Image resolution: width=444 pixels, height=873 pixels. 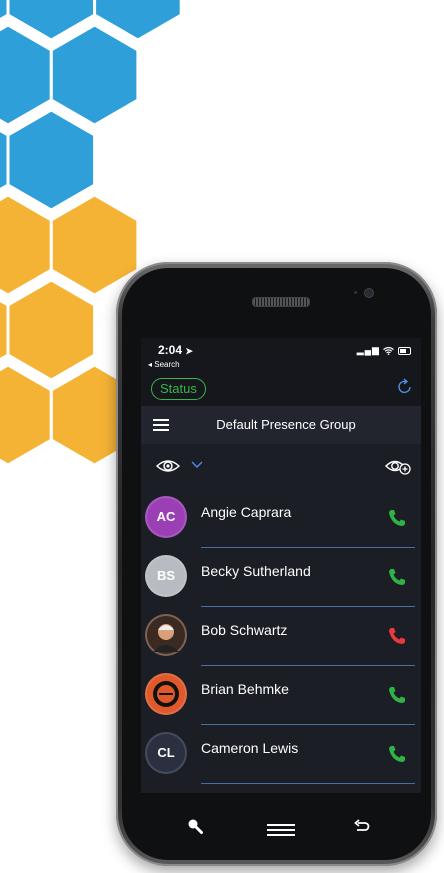 What do you see at coordinates (404, 350) in the screenshot?
I see `battery-icon` at bounding box center [404, 350].